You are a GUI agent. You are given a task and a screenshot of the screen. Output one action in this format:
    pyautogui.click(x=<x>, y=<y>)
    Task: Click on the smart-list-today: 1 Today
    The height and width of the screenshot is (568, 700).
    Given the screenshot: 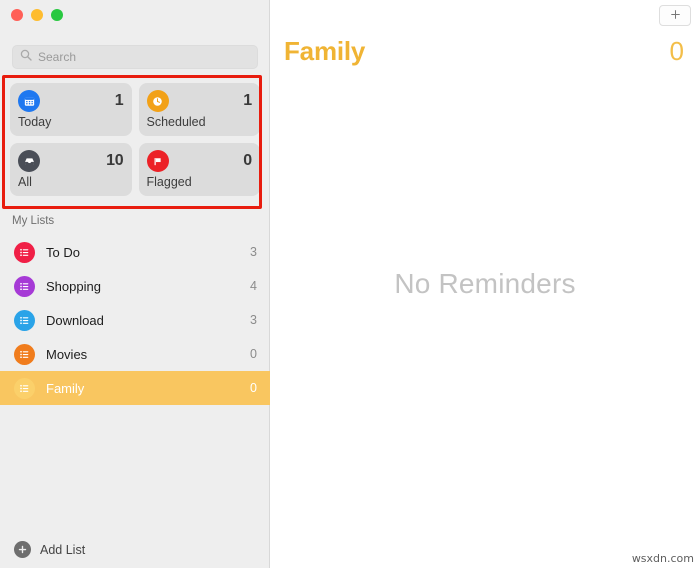 What is the action you would take?
    pyautogui.click(x=71, y=109)
    